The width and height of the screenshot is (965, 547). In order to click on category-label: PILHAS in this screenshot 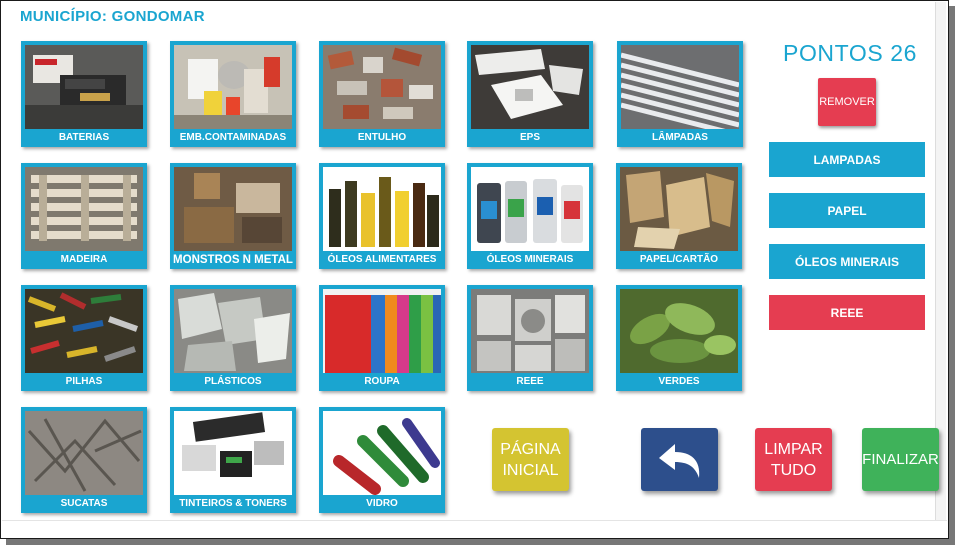, I will do `click(84, 381)`.